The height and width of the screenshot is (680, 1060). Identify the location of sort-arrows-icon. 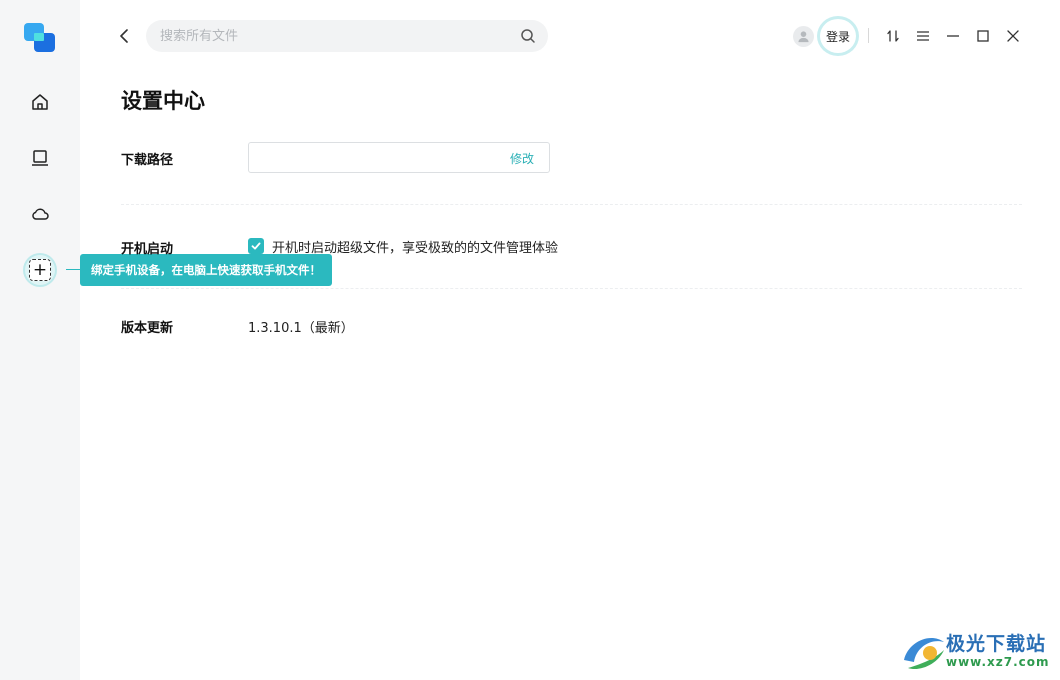
(893, 36).